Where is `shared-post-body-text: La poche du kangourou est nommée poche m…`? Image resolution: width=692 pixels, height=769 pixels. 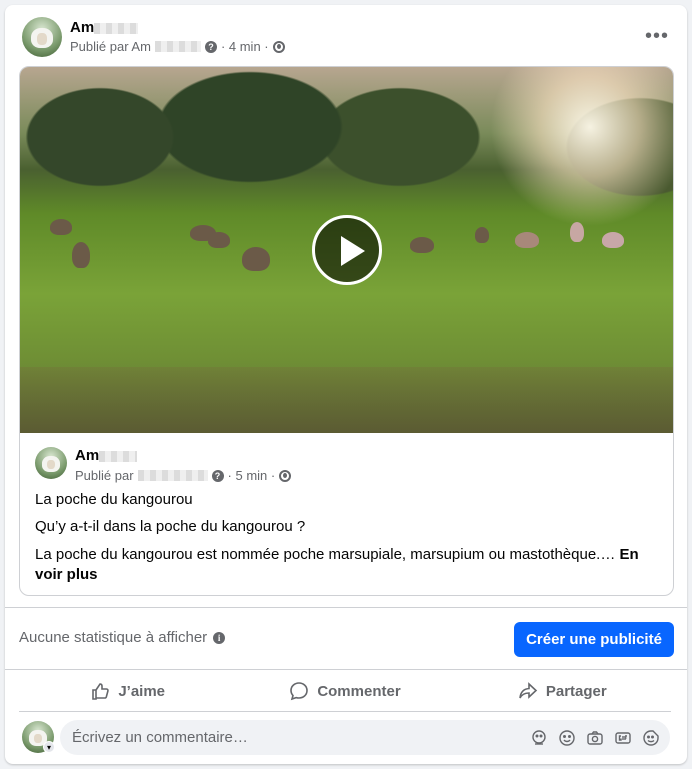
shared-post-body-text: La poche du kangourou est nommée poche m… is located at coordinates (327, 554).